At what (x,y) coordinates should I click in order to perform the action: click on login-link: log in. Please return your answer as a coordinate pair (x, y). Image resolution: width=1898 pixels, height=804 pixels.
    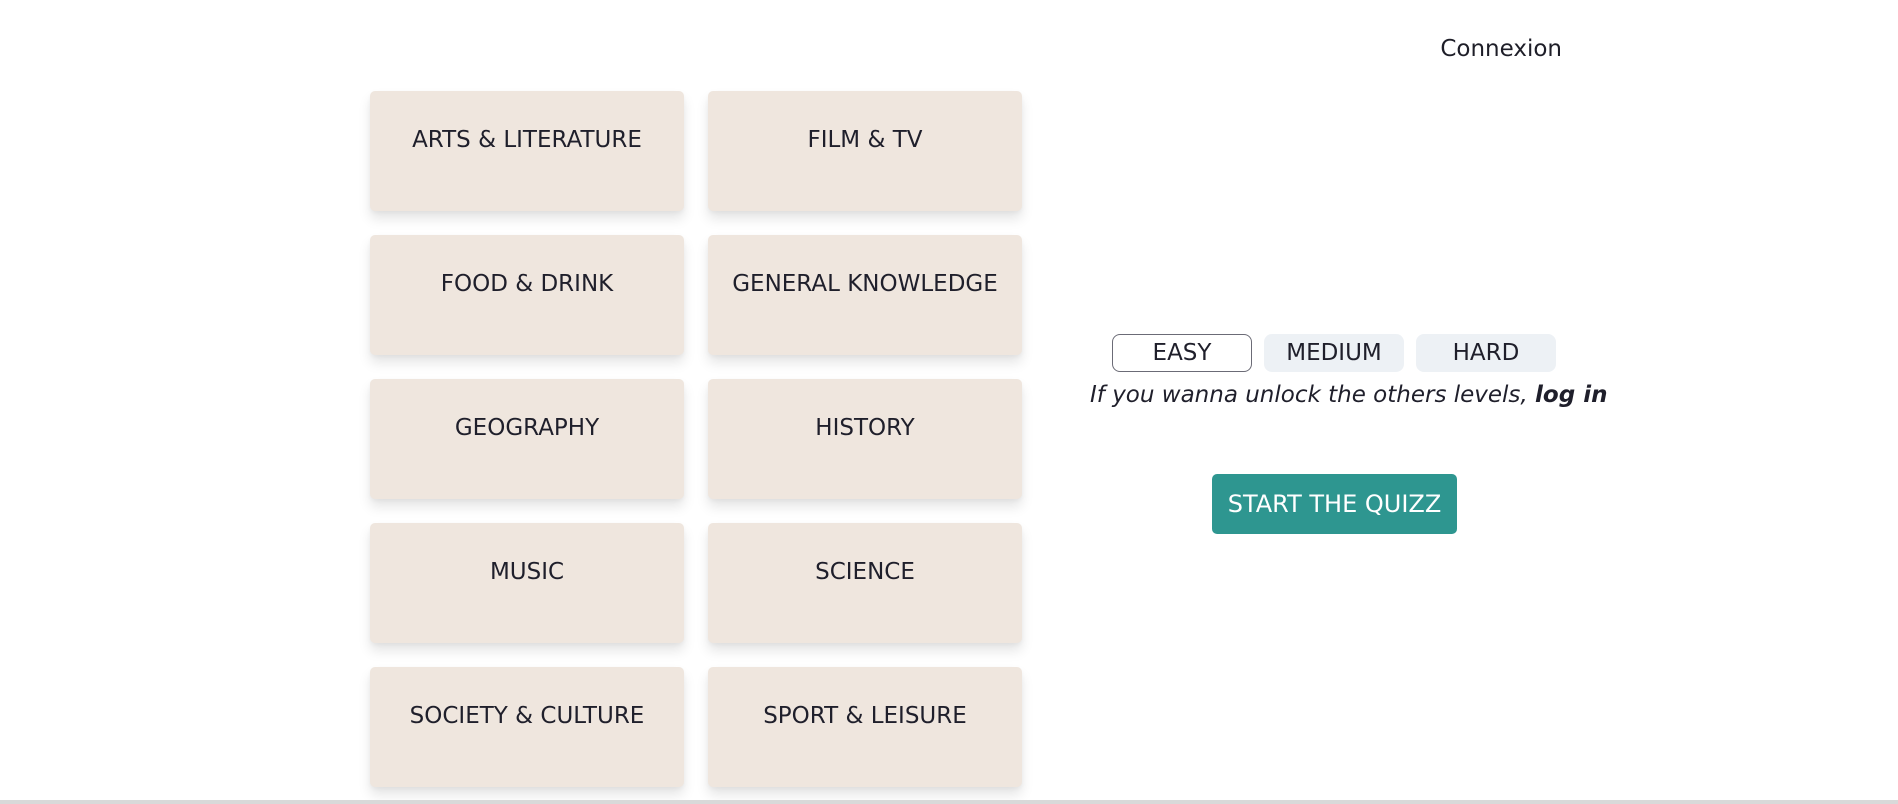
    Looking at the image, I should click on (1571, 395).